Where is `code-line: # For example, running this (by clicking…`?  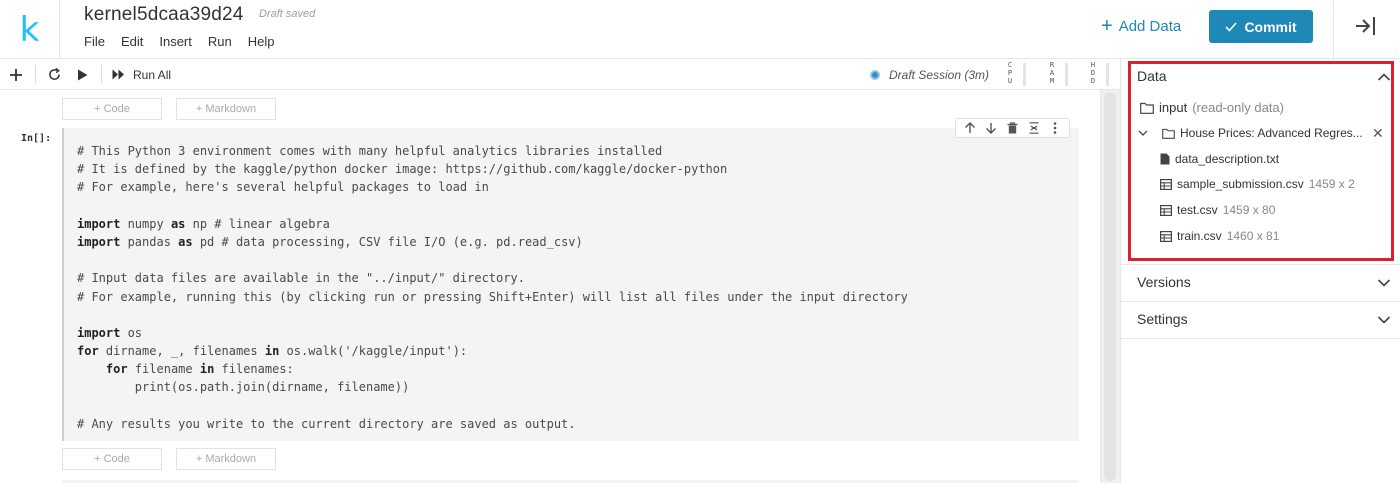
code-line: # For example, running this (by clicking… is located at coordinates (492, 296).